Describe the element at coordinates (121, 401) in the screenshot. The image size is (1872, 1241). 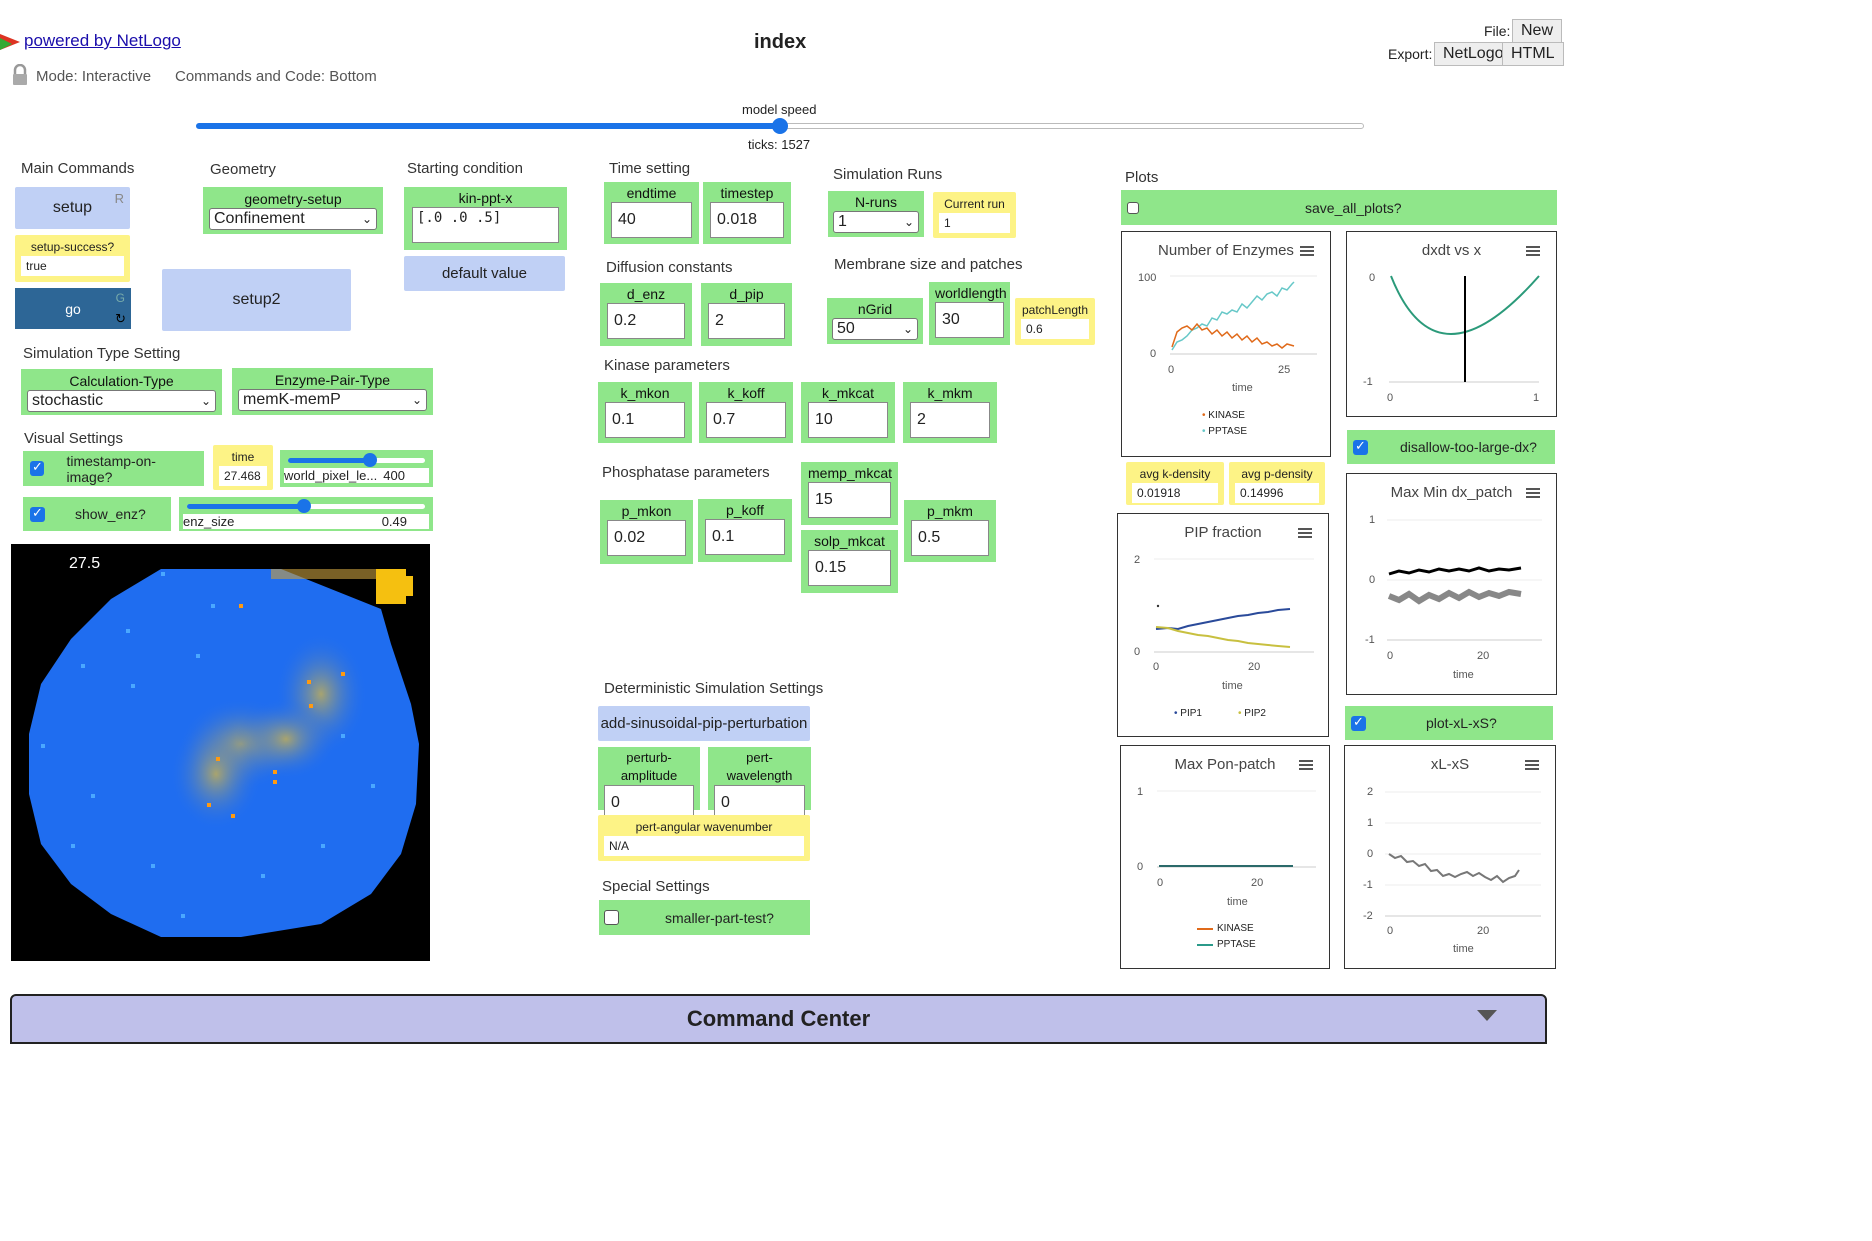
I see `calc-type-select: stochastic ⌄` at that location.